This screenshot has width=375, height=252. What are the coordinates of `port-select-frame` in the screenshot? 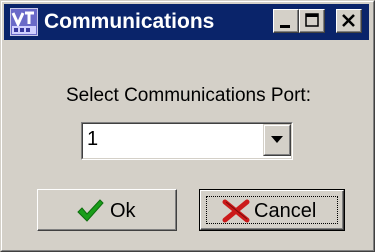 It's located at (187, 141).